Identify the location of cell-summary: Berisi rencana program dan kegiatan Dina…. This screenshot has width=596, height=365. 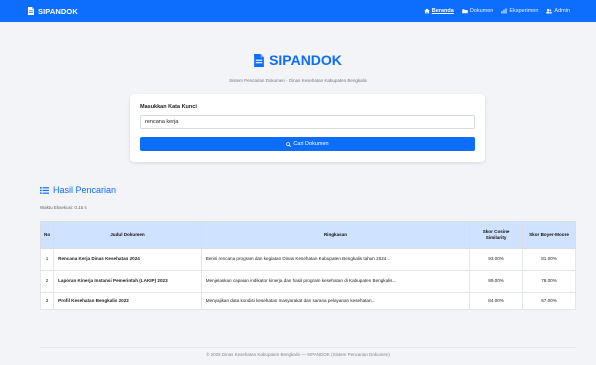
(335, 259).